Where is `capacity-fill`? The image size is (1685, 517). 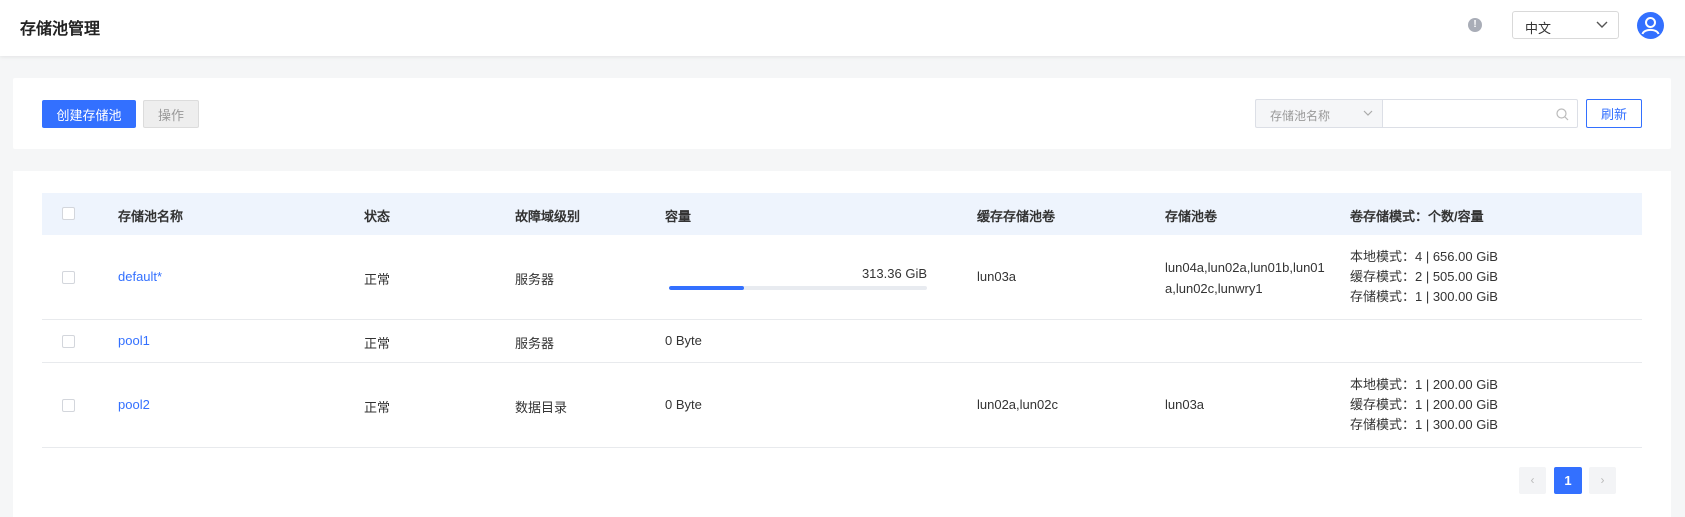
capacity-fill is located at coordinates (706, 288).